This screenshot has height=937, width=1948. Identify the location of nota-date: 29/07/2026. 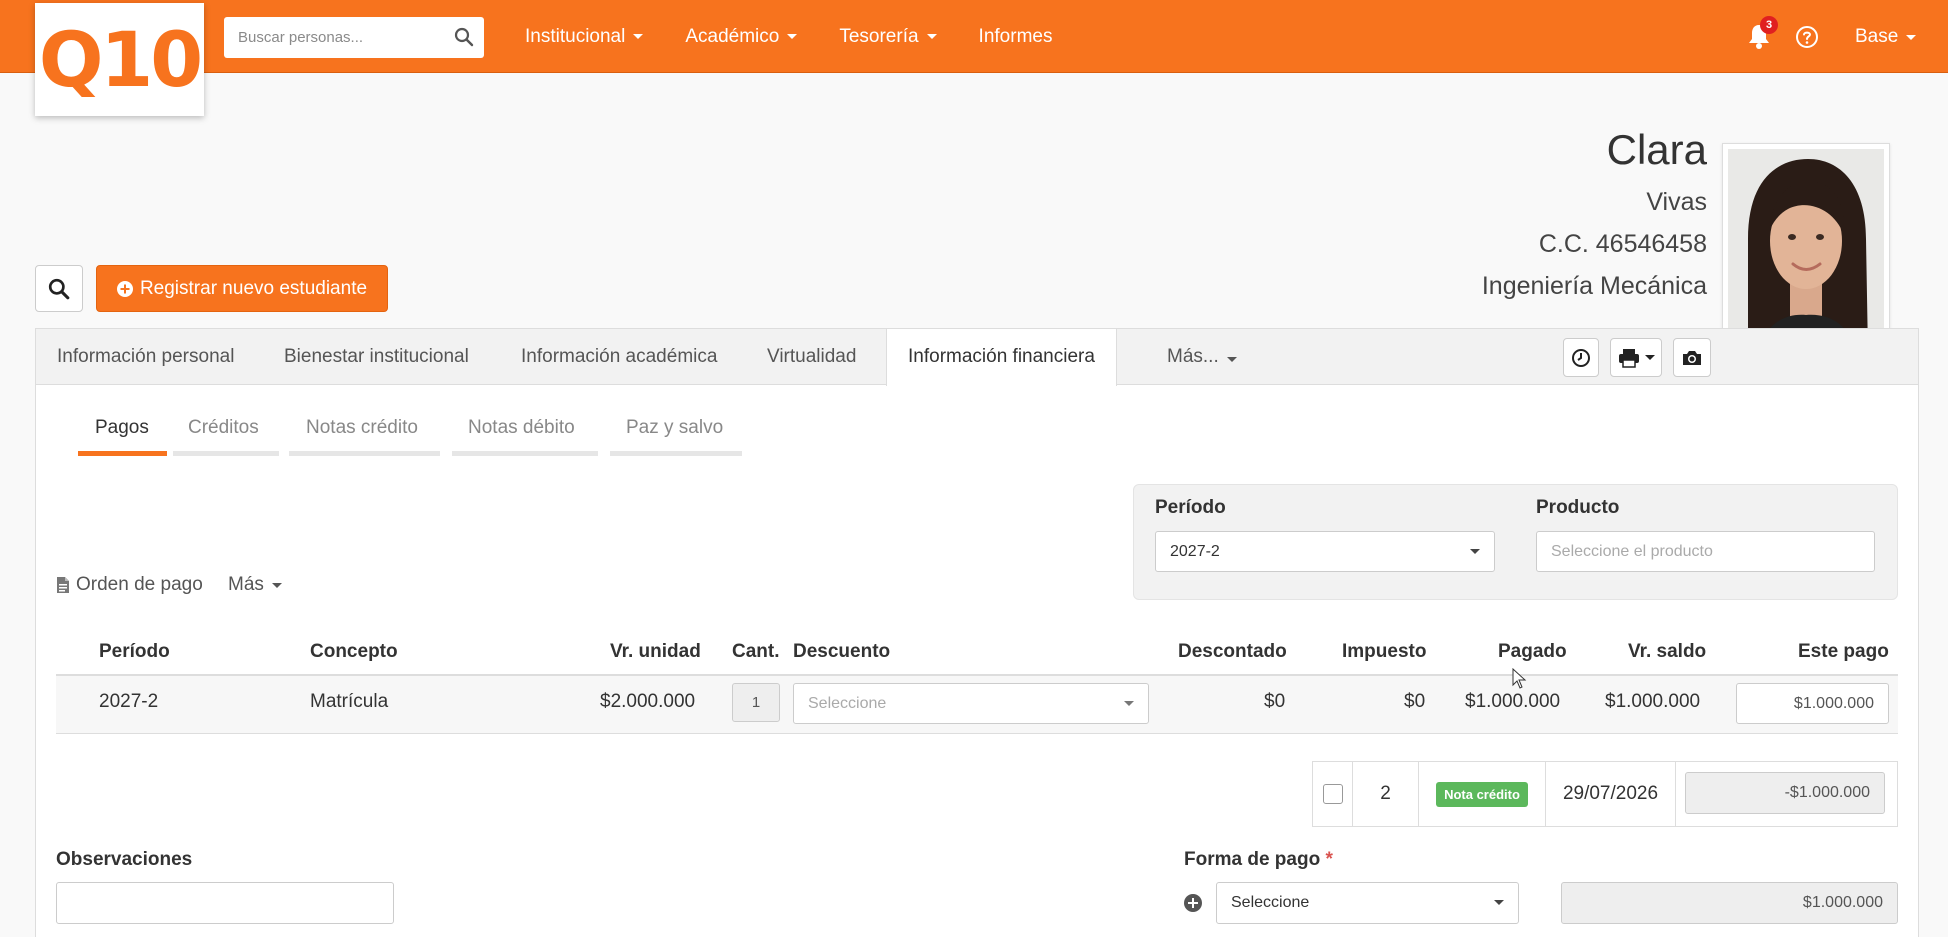
(1611, 794).